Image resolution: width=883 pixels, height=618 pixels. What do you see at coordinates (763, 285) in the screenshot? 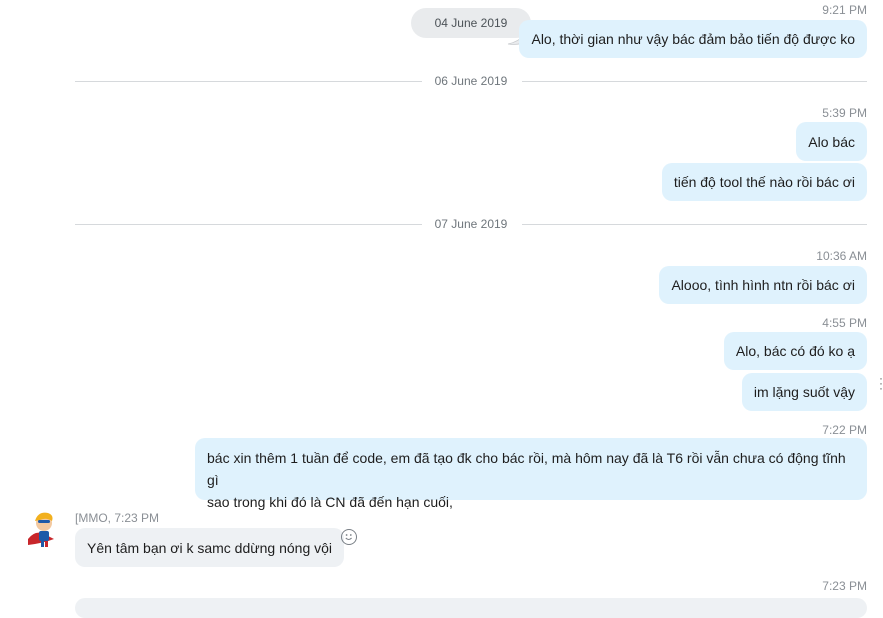
I see `outgoing-message: Alooo, tình hình ntn rồi bác ơi` at bounding box center [763, 285].